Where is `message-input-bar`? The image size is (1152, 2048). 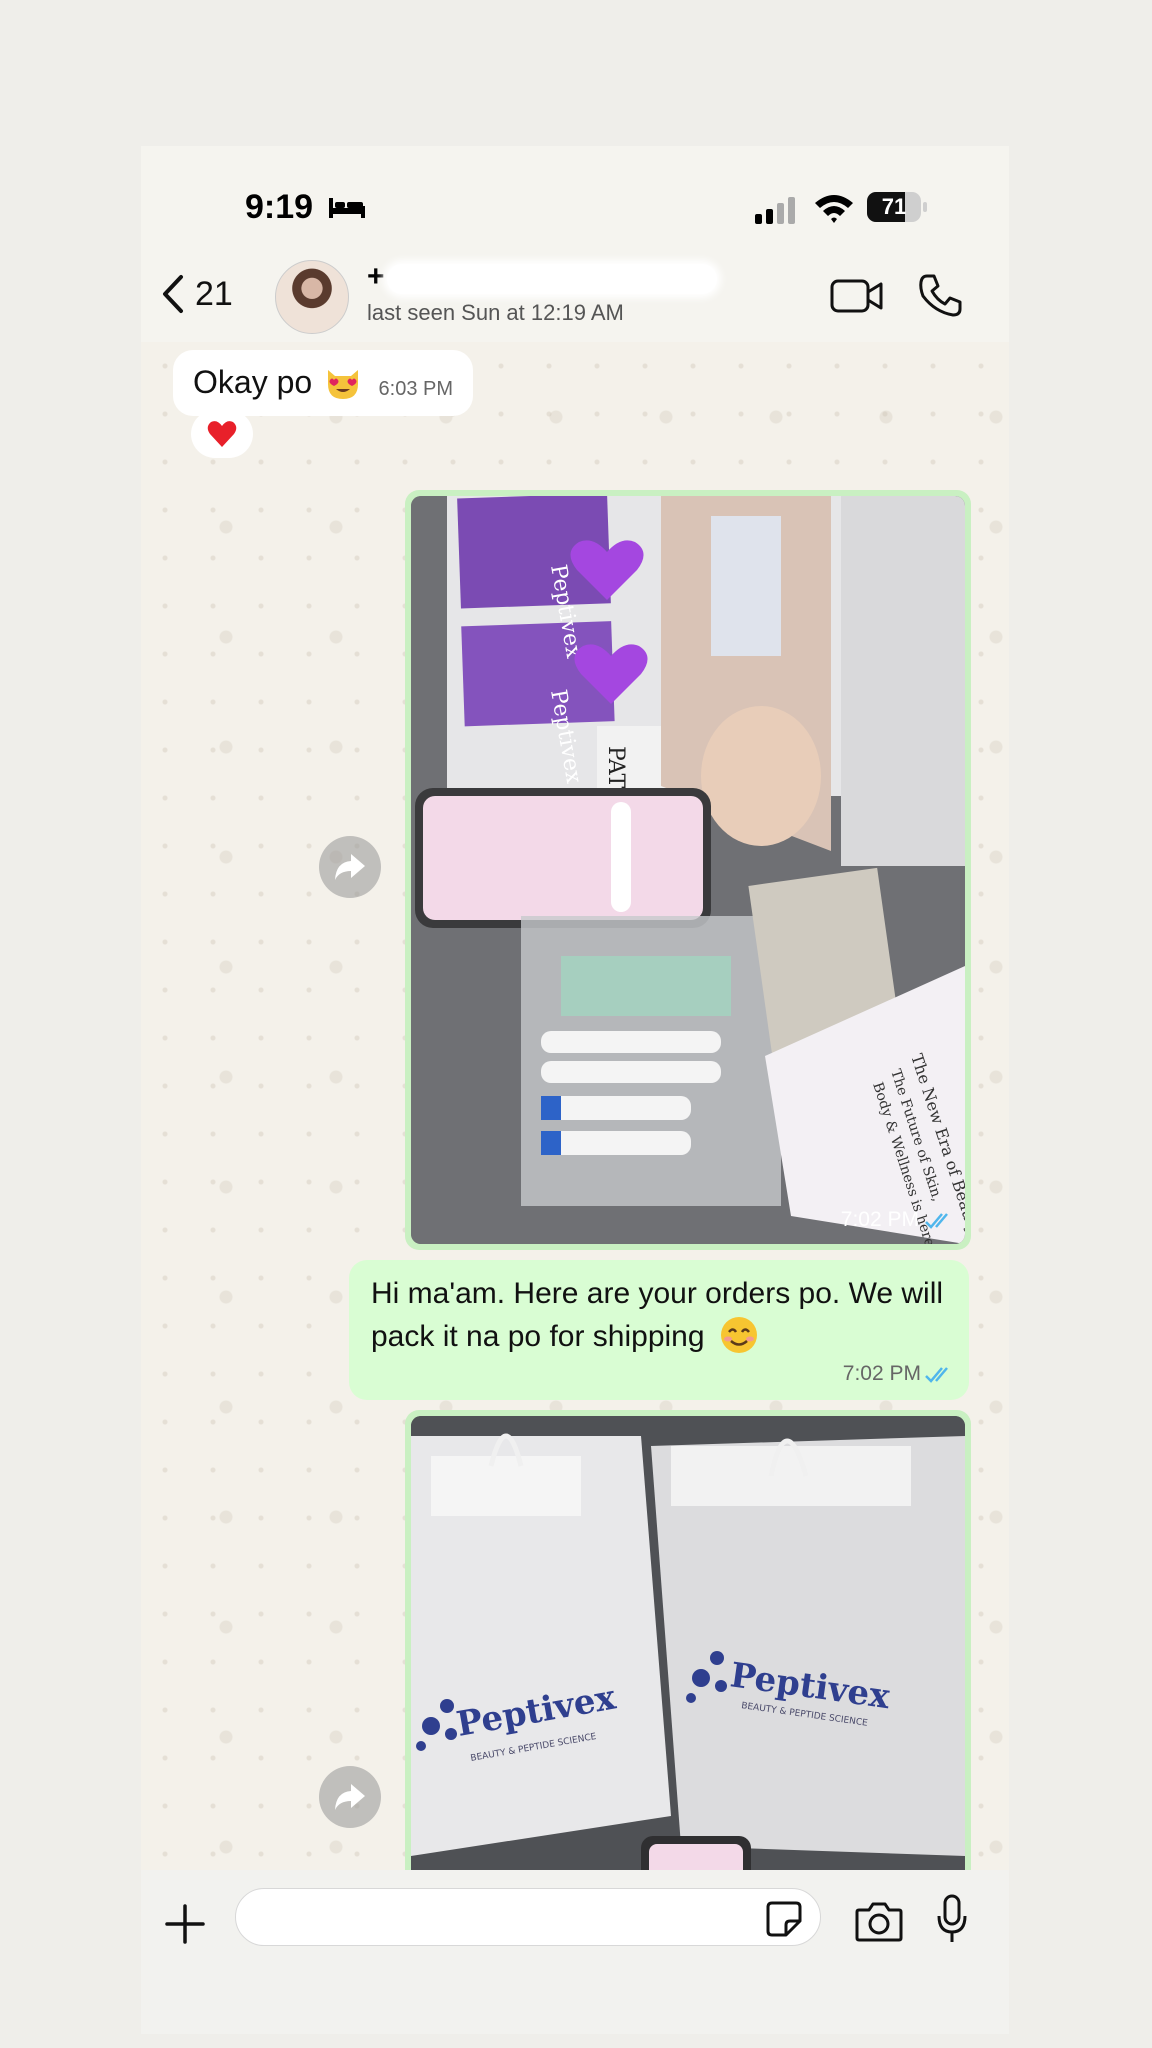
message-input-bar is located at coordinates (575, 1952).